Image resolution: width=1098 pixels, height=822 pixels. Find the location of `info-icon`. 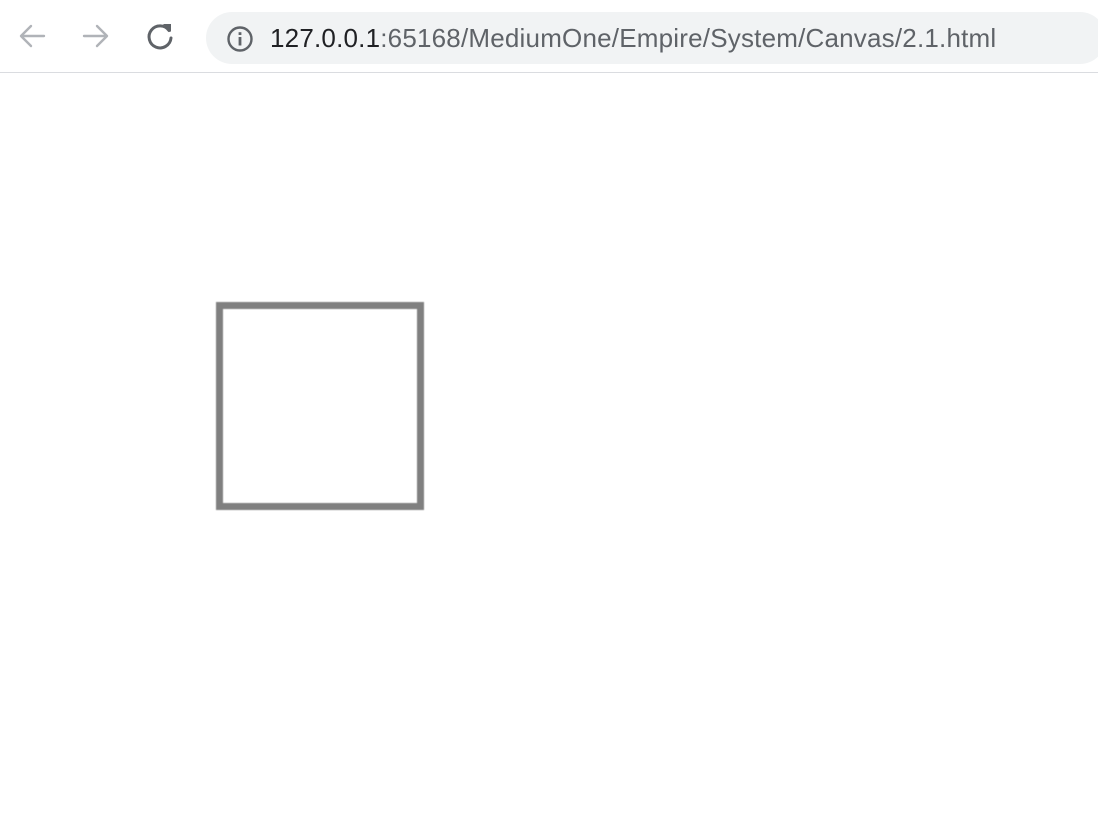

info-icon is located at coordinates (240, 39).